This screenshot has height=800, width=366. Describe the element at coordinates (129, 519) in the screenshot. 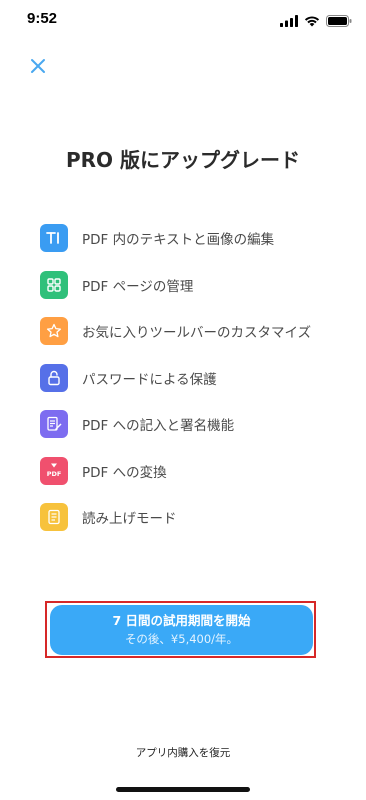

I see `feature-label: 読み上げモード` at that location.